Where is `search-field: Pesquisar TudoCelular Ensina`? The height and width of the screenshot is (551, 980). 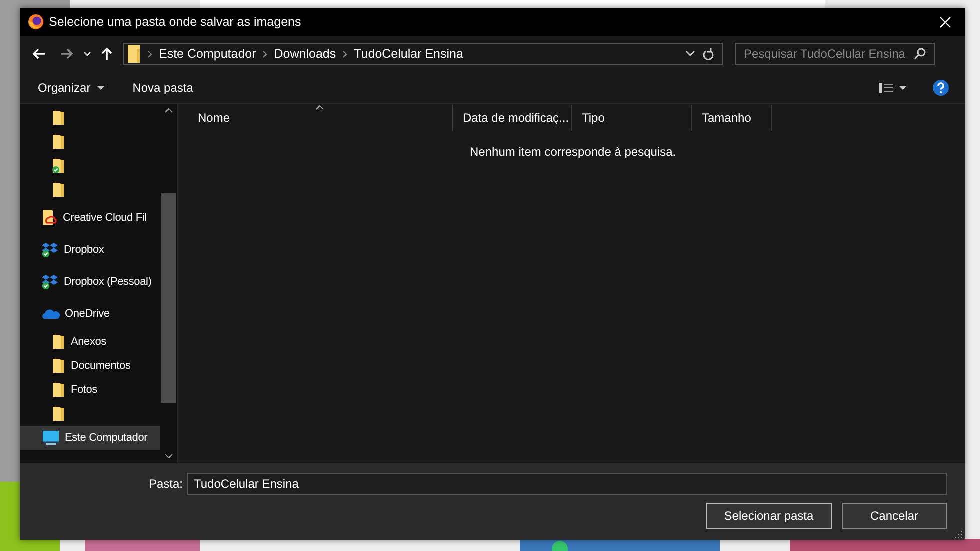
search-field: Pesquisar TudoCelular Ensina is located at coordinates (835, 54).